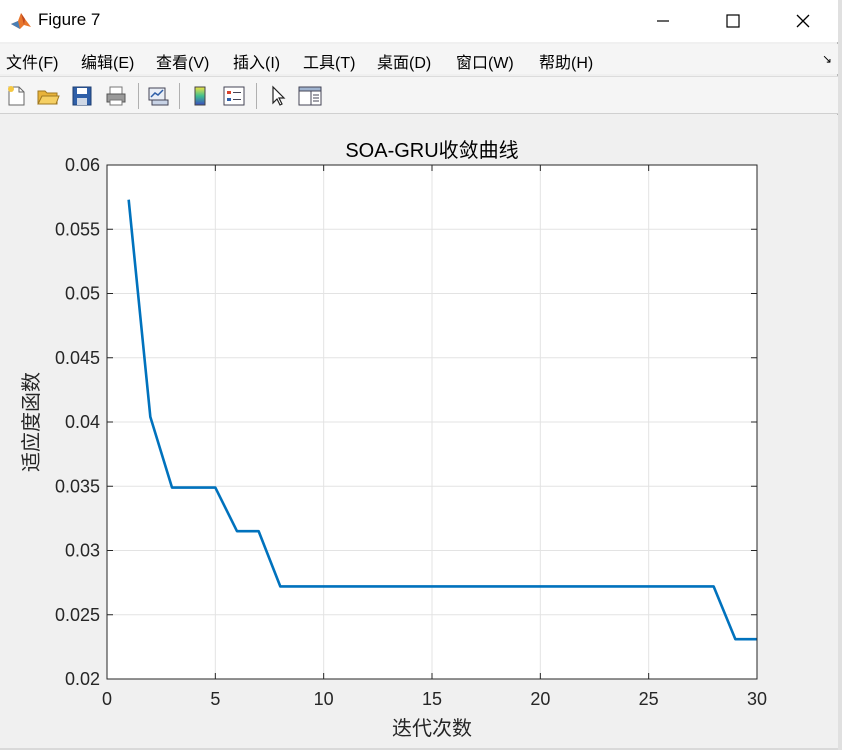 This screenshot has height=750, width=842. Describe the element at coordinates (107, 699) in the screenshot. I see `x-tick-label: 0` at that location.